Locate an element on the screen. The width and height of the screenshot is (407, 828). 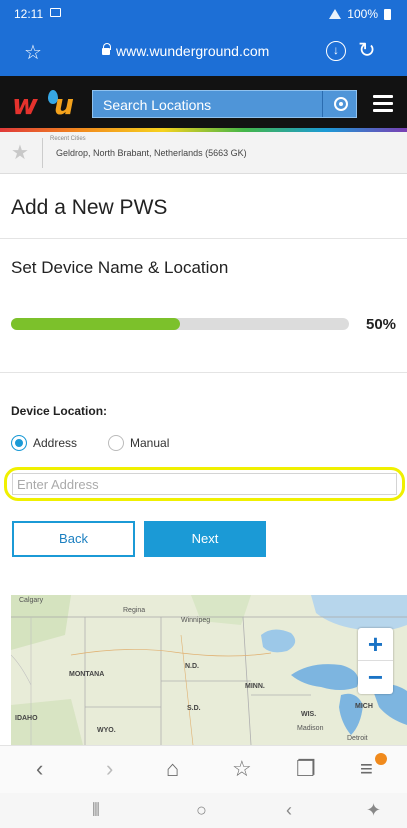
step-title: Set Device Name & Location is located at coordinates (120, 267).